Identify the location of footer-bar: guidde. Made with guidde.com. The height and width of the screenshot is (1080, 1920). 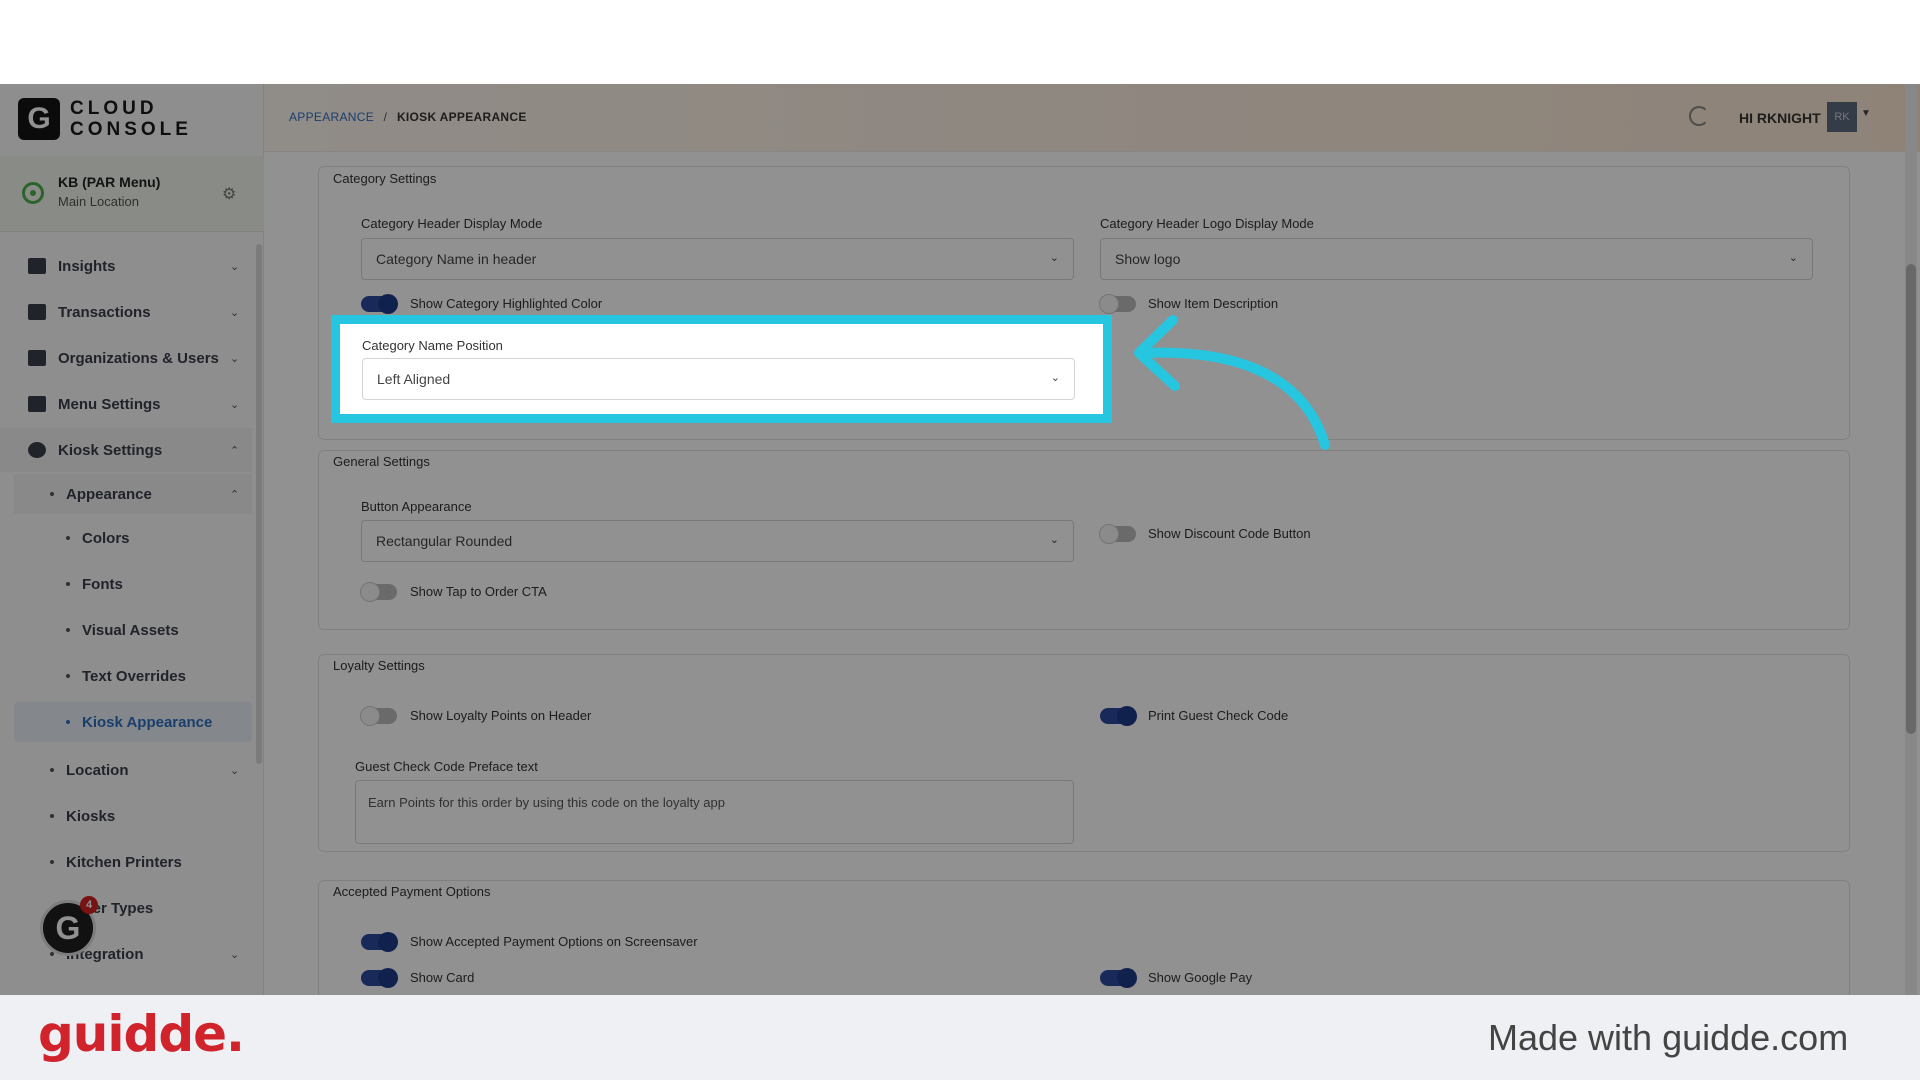
(960, 1037).